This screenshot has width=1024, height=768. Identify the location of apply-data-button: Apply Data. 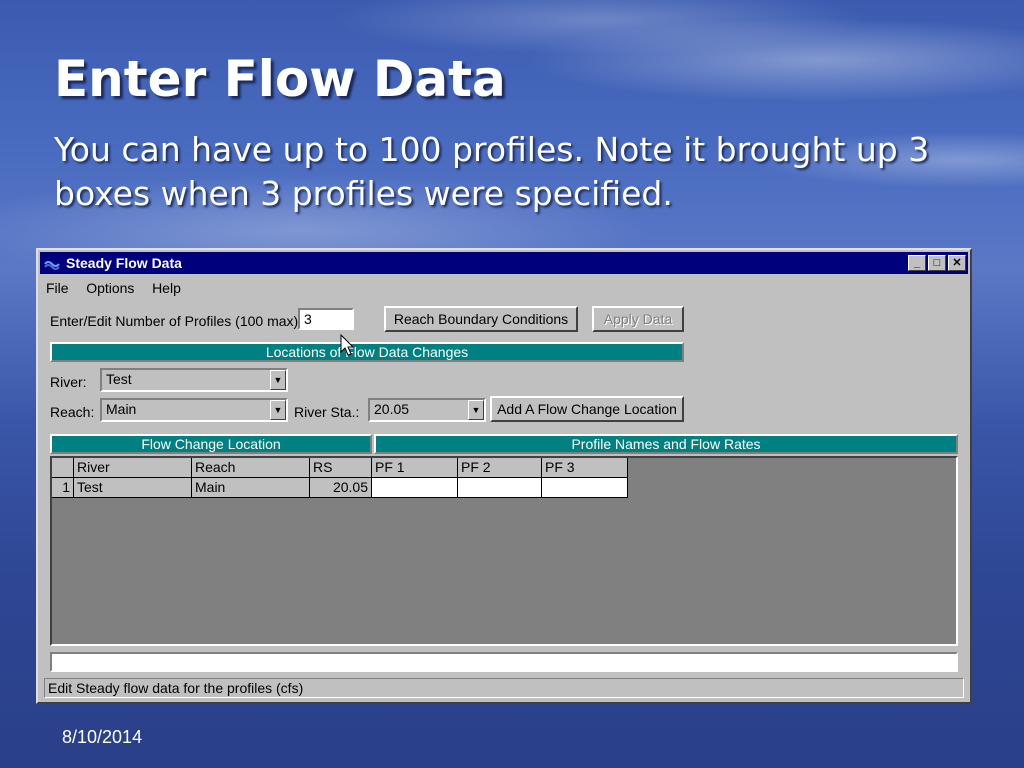
(638, 319).